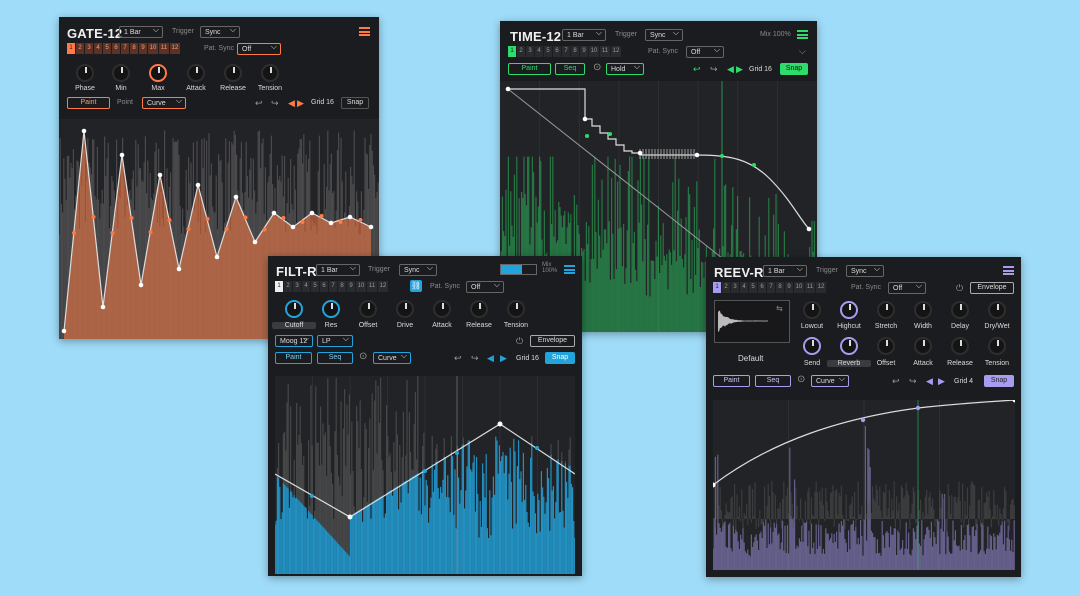  Describe the element at coordinates (594, 51) in the screenshot. I see `time-step: 10` at that location.